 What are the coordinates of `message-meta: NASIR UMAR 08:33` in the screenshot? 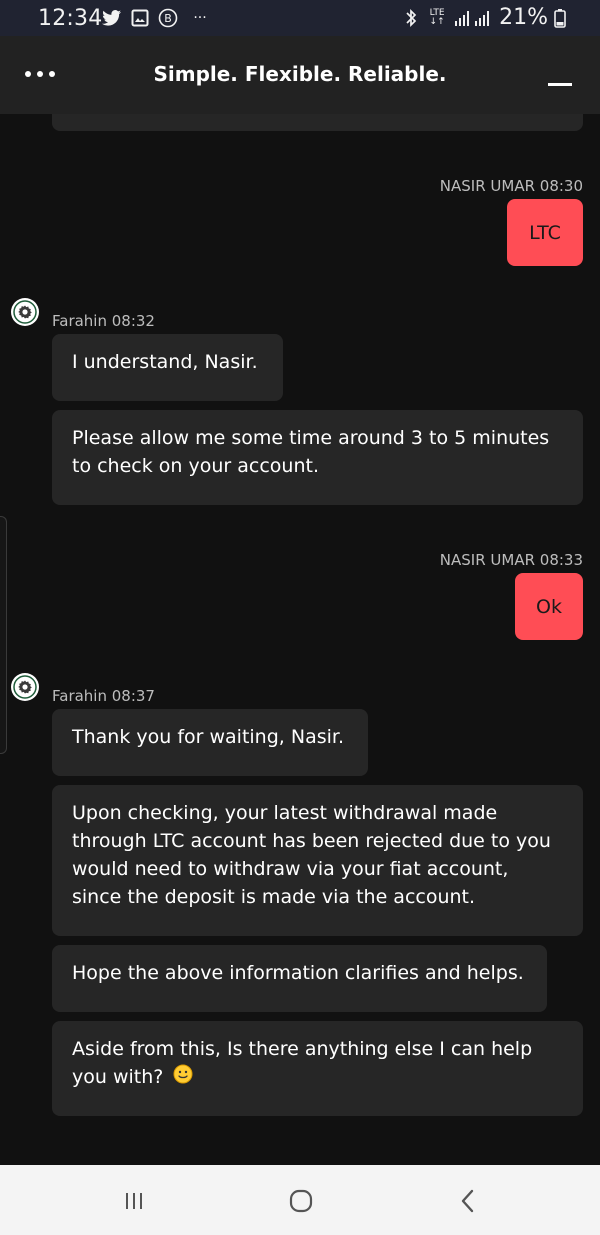 It's located at (511, 560).